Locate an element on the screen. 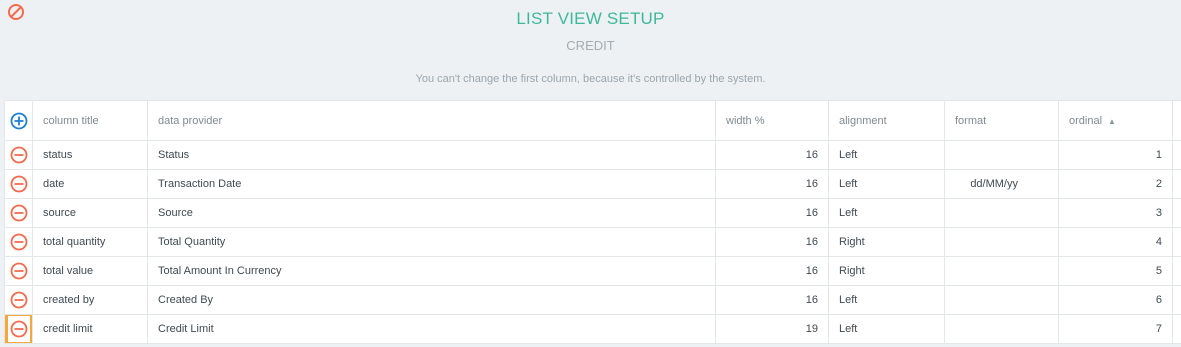  header-spacer is located at coordinates (1176, 120).